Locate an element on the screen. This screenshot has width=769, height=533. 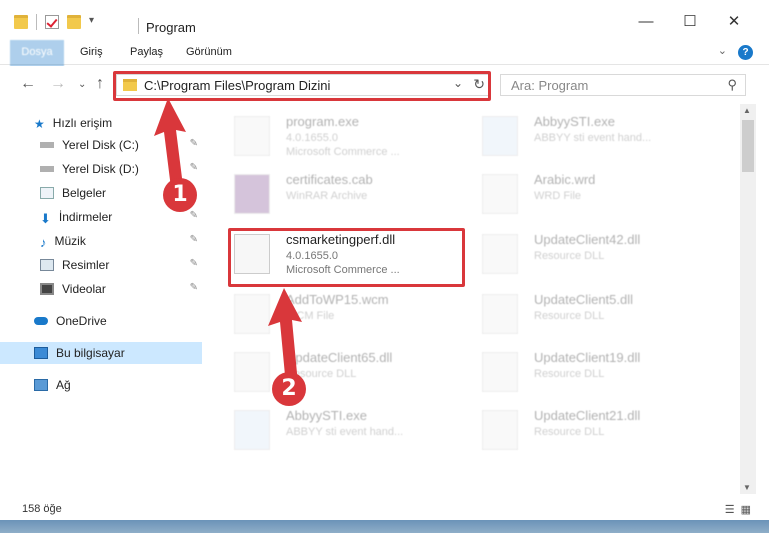
details-view-icon: ☰ is located at coordinates (730, 509).